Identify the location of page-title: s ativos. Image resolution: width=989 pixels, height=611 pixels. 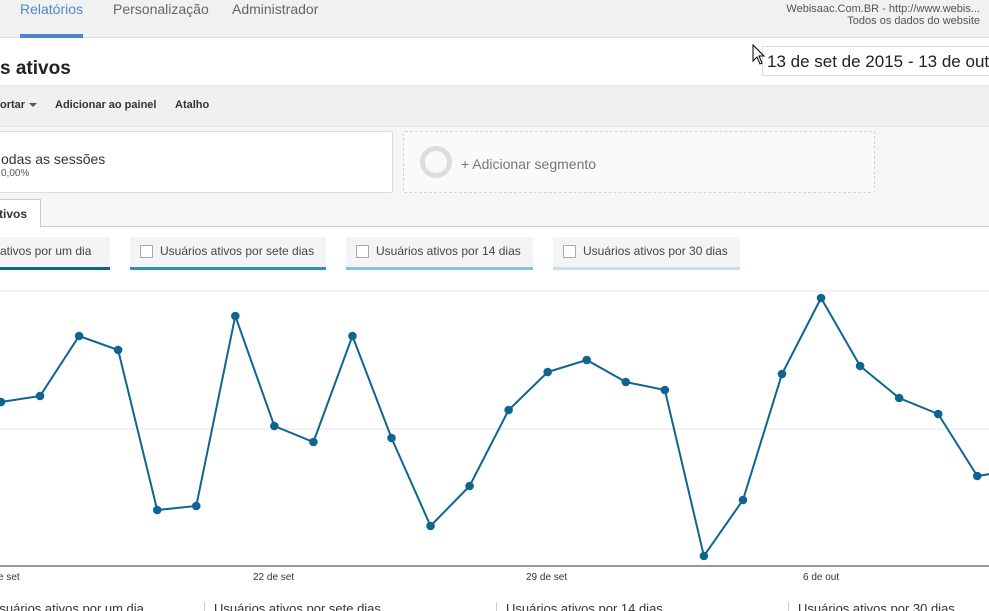
(35, 68).